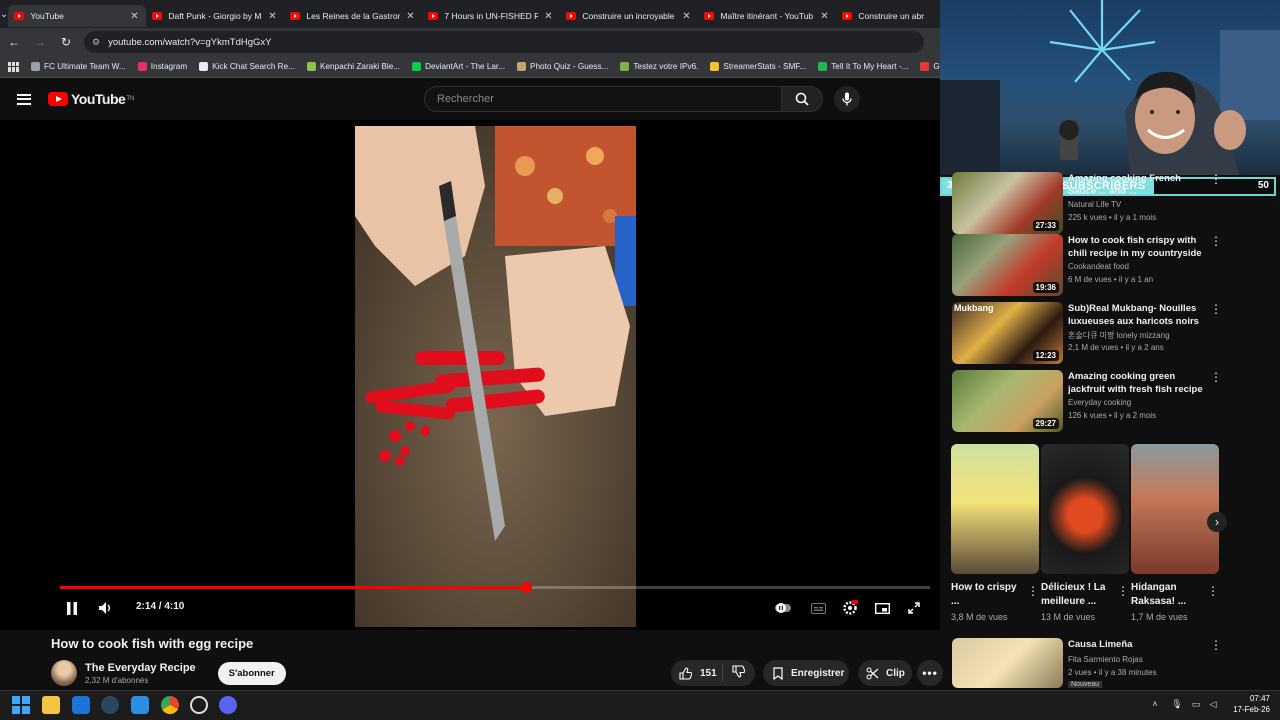 Image resolution: width=1280 pixels, height=720 pixels. Describe the element at coordinates (162, 66) in the screenshot. I see `bookmark-item: Instagram` at that location.